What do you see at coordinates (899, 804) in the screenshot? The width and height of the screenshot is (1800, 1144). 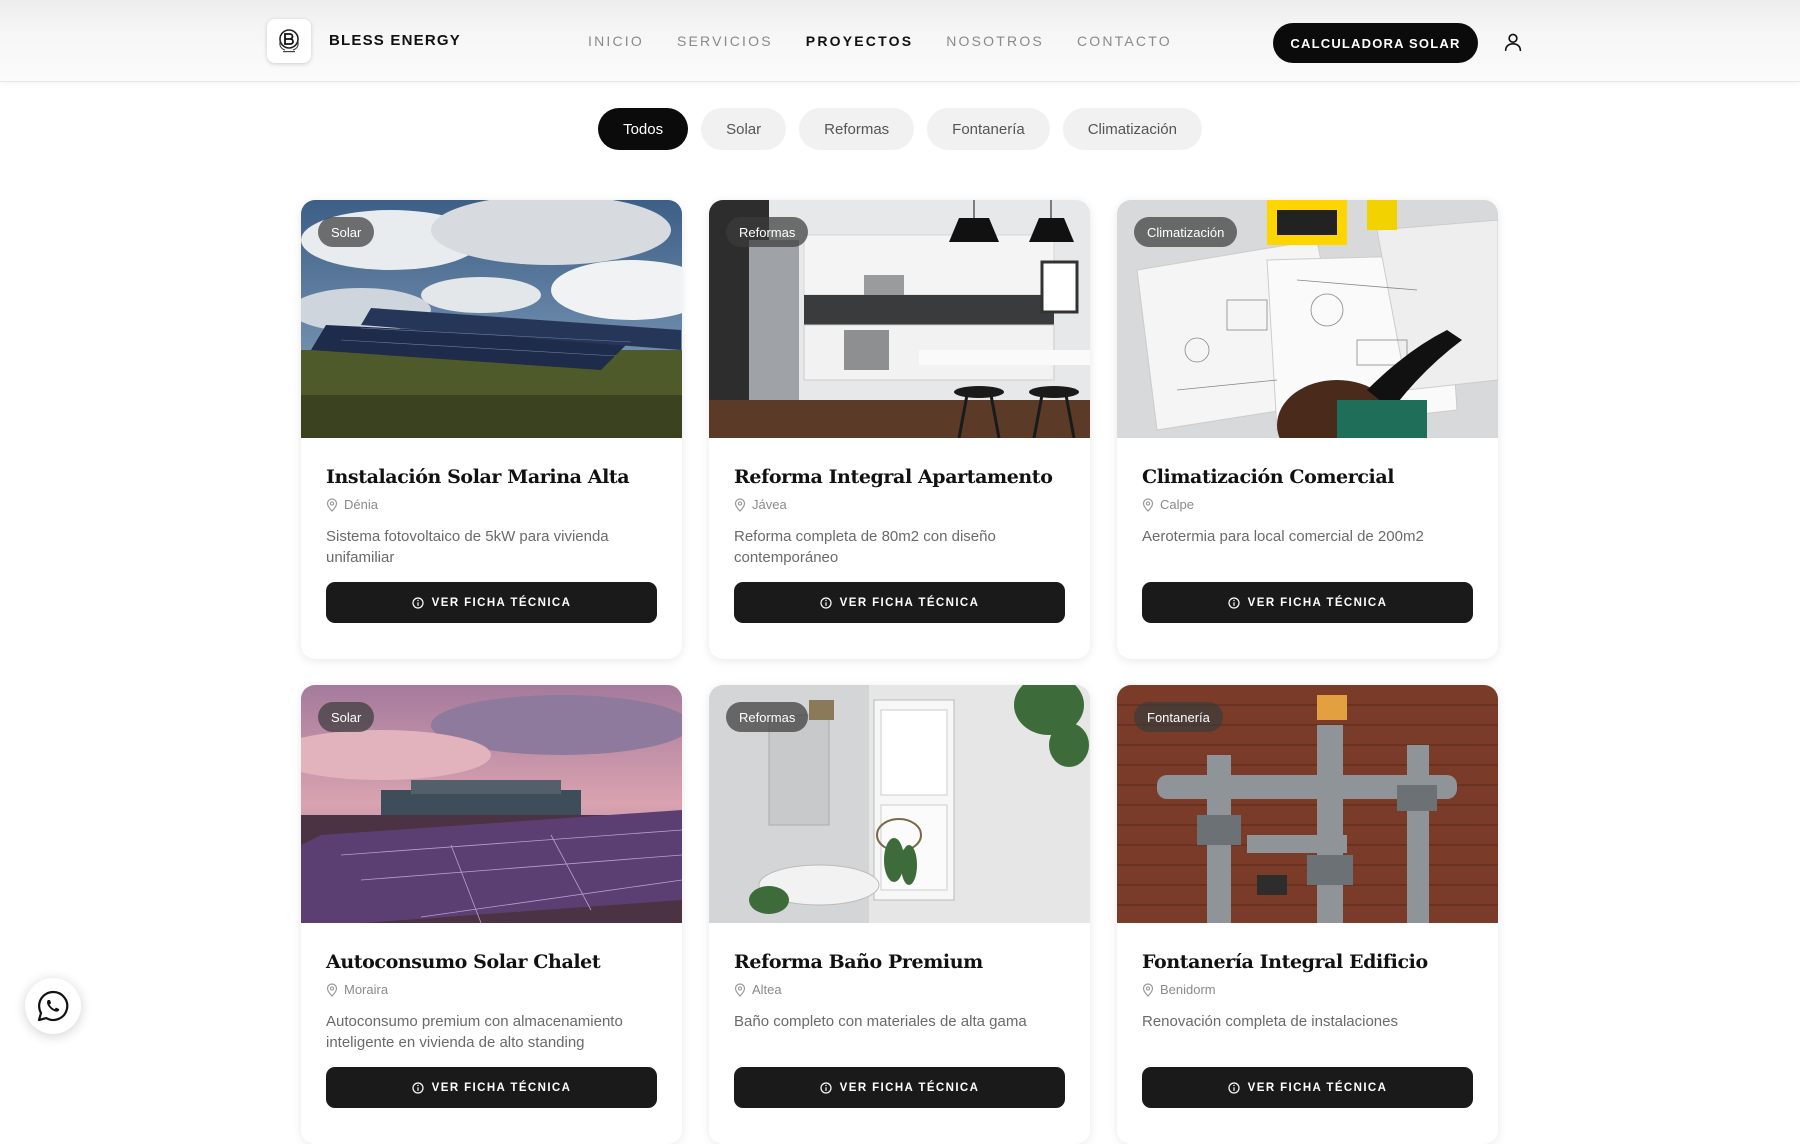 I see `project-image-bathroom: Reformas` at bounding box center [899, 804].